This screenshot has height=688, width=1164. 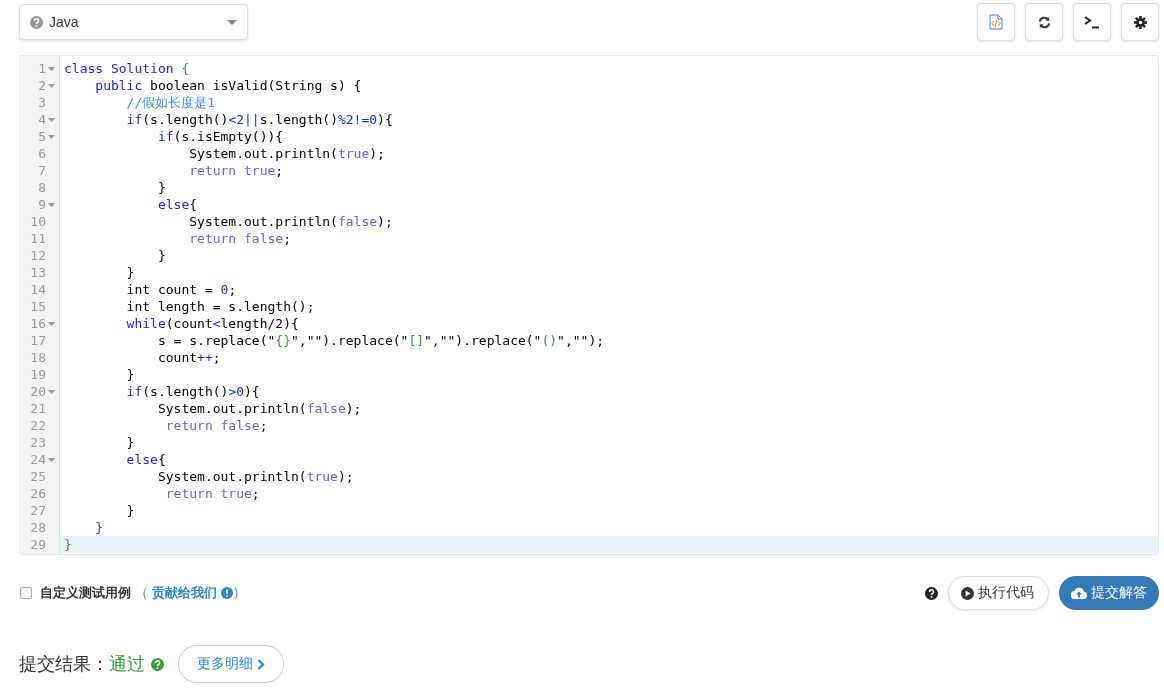 What do you see at coordinates (998, 593) in the screenshot?
I see `run-code-button: 执行代码` at bounding box center [998, 593].